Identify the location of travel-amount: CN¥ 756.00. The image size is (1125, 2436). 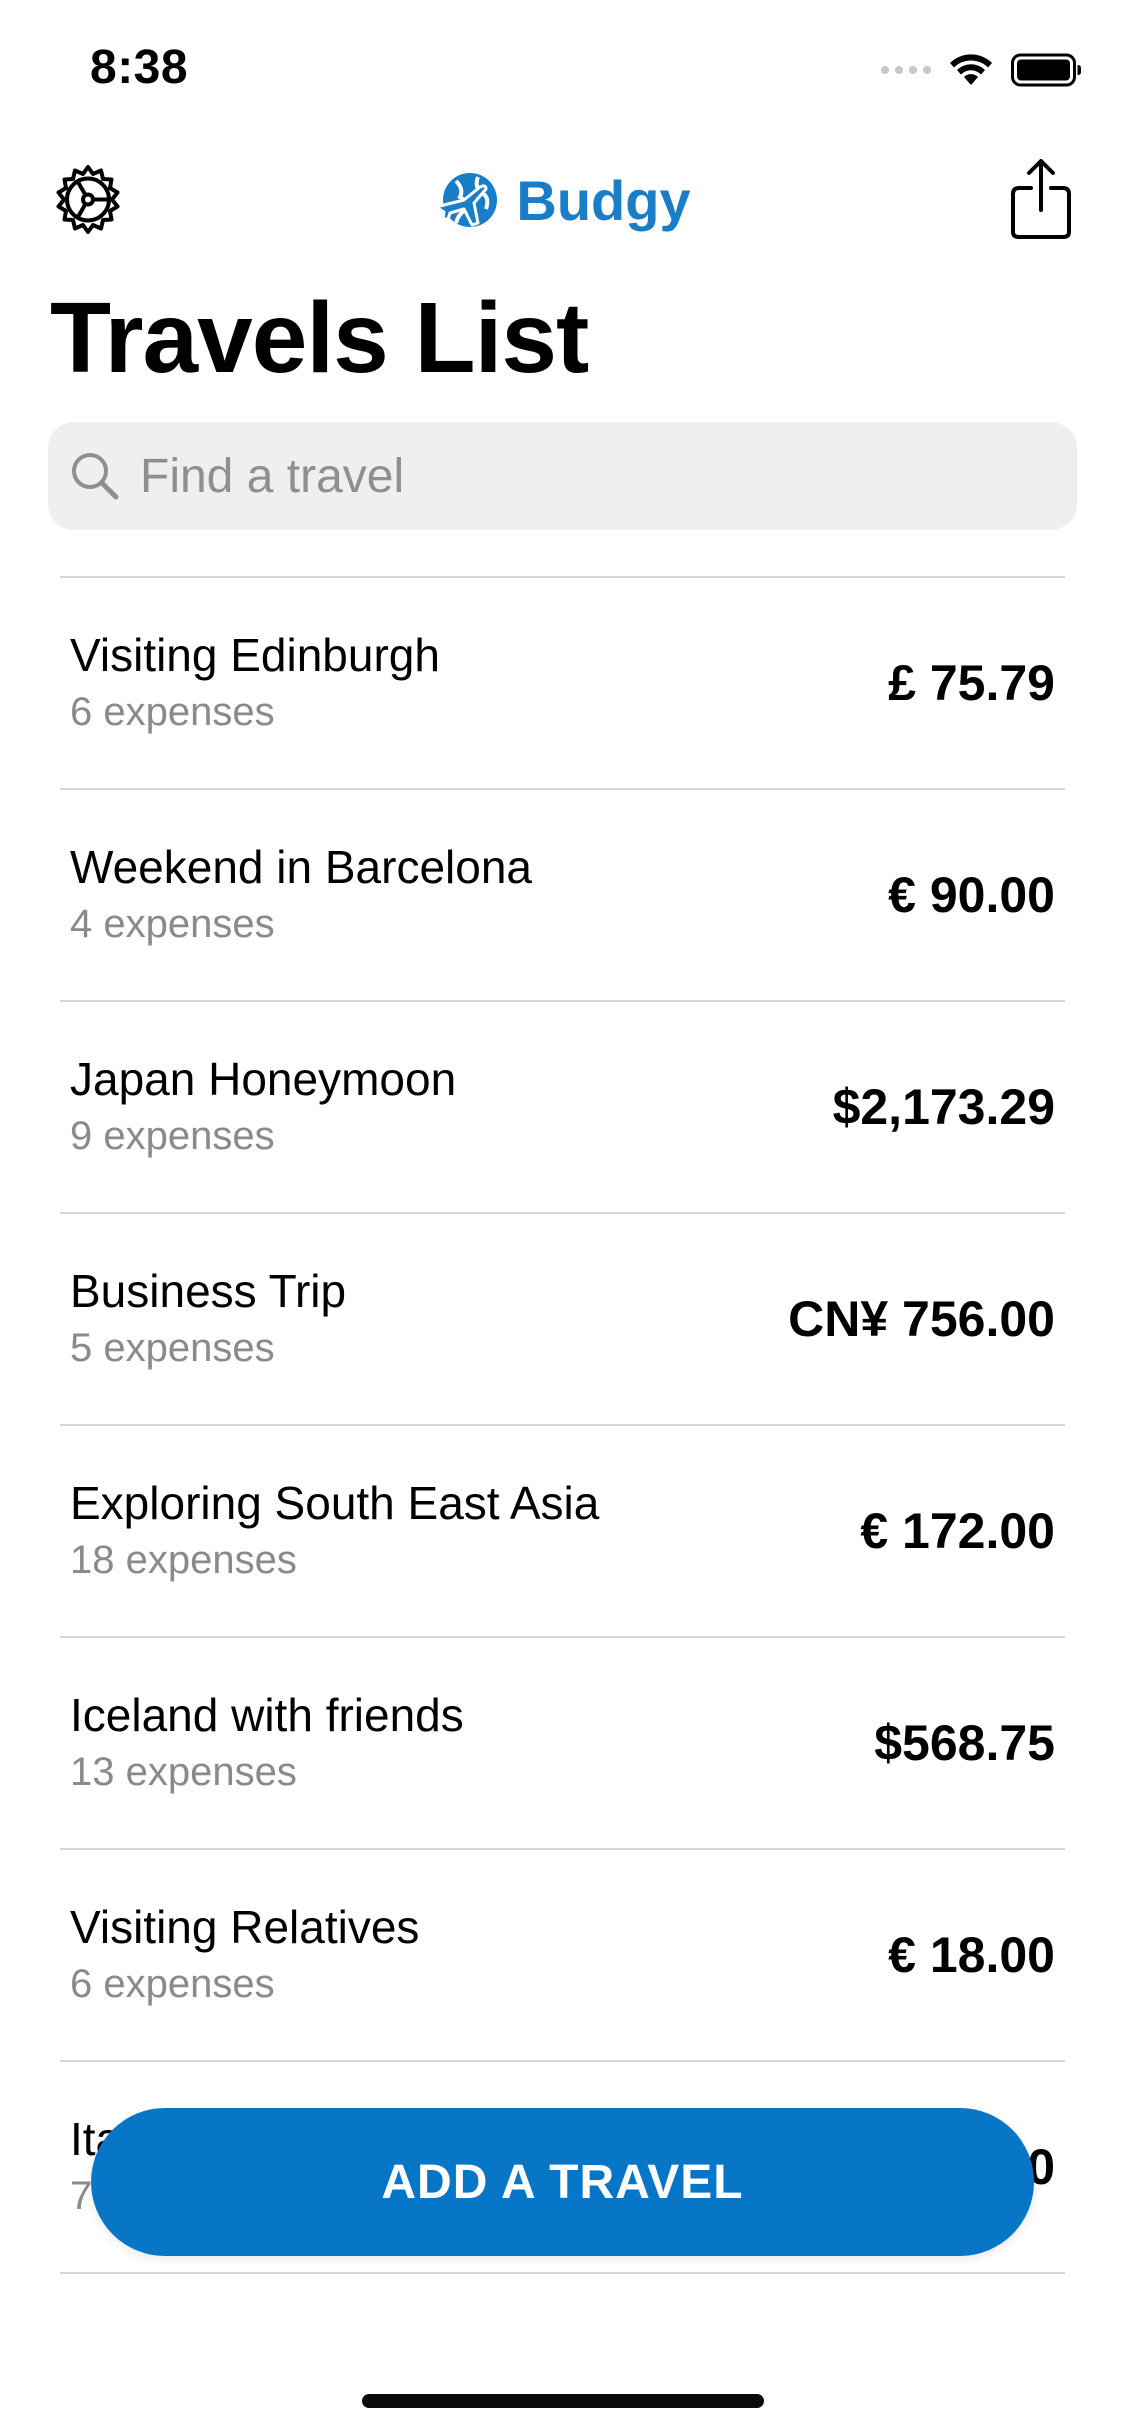
(921, 1319).